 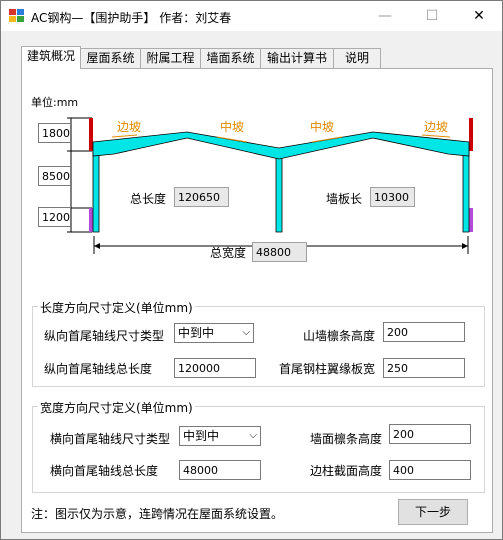 I want to click on total-width-value: 48800, so click(x=279, y=252).